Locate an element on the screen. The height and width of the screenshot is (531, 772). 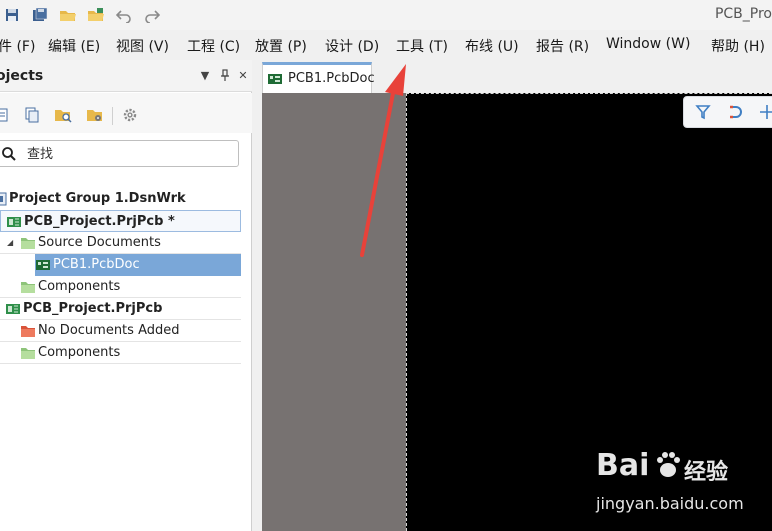
watermark-url: jingyan.baidu.com is located at coordinates (670, 503).